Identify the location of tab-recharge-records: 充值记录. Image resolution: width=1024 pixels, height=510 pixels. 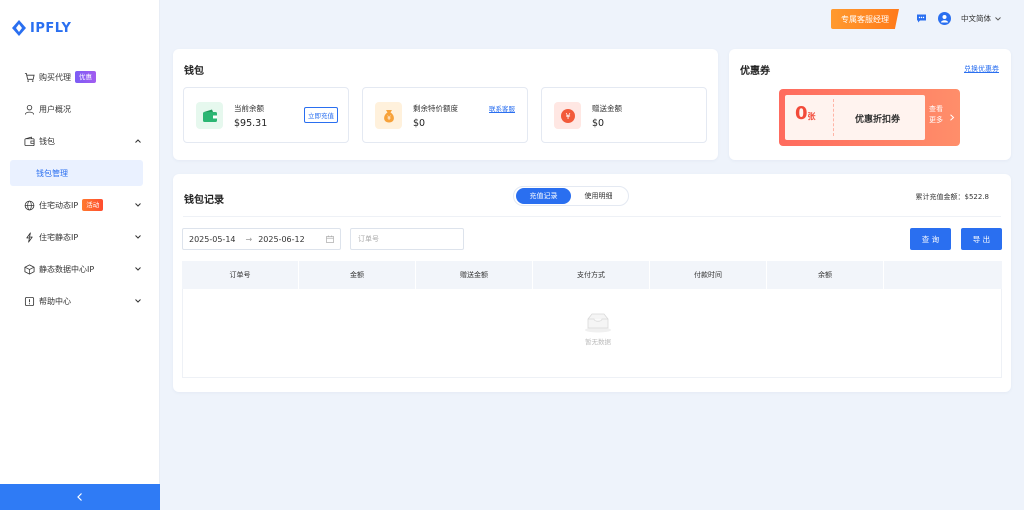
(543, 196).